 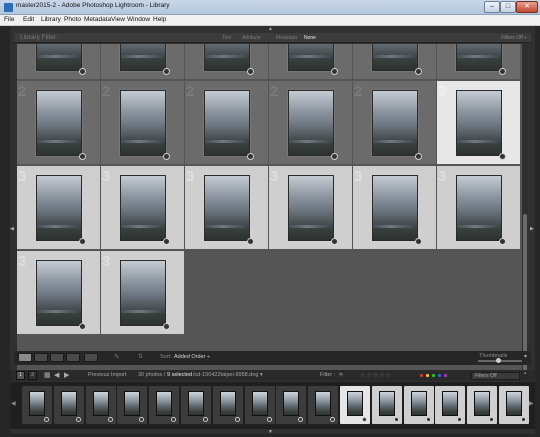 I want to click on main-window-button: 1, so click(x=20, y=375).